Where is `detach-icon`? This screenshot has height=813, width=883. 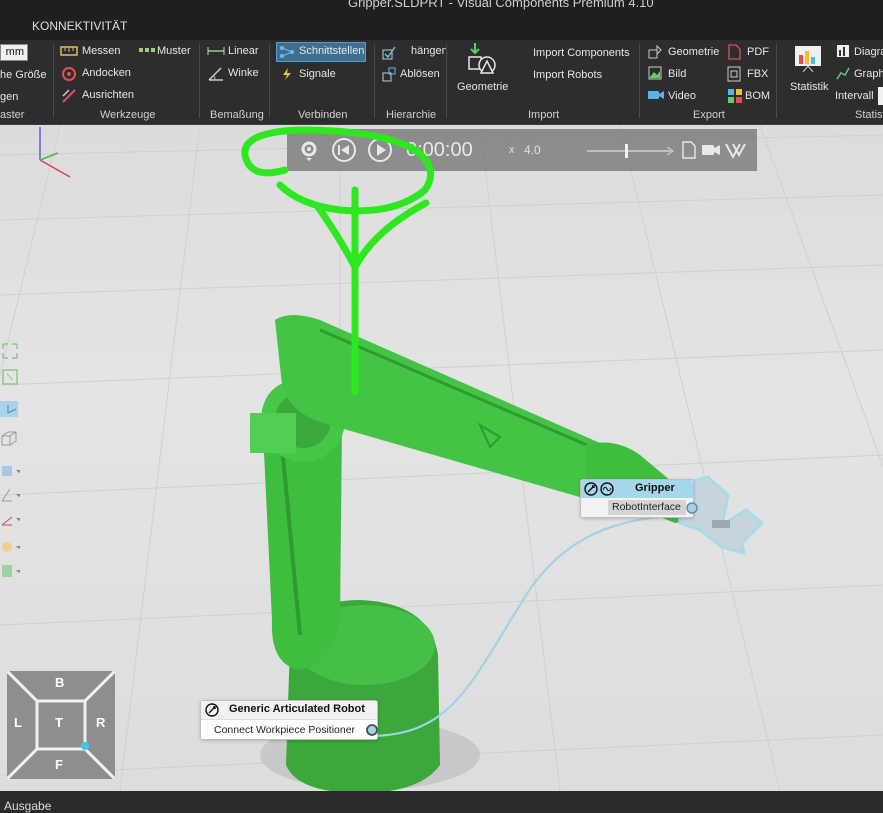 detach-icon is located at coordinates (389, 74).